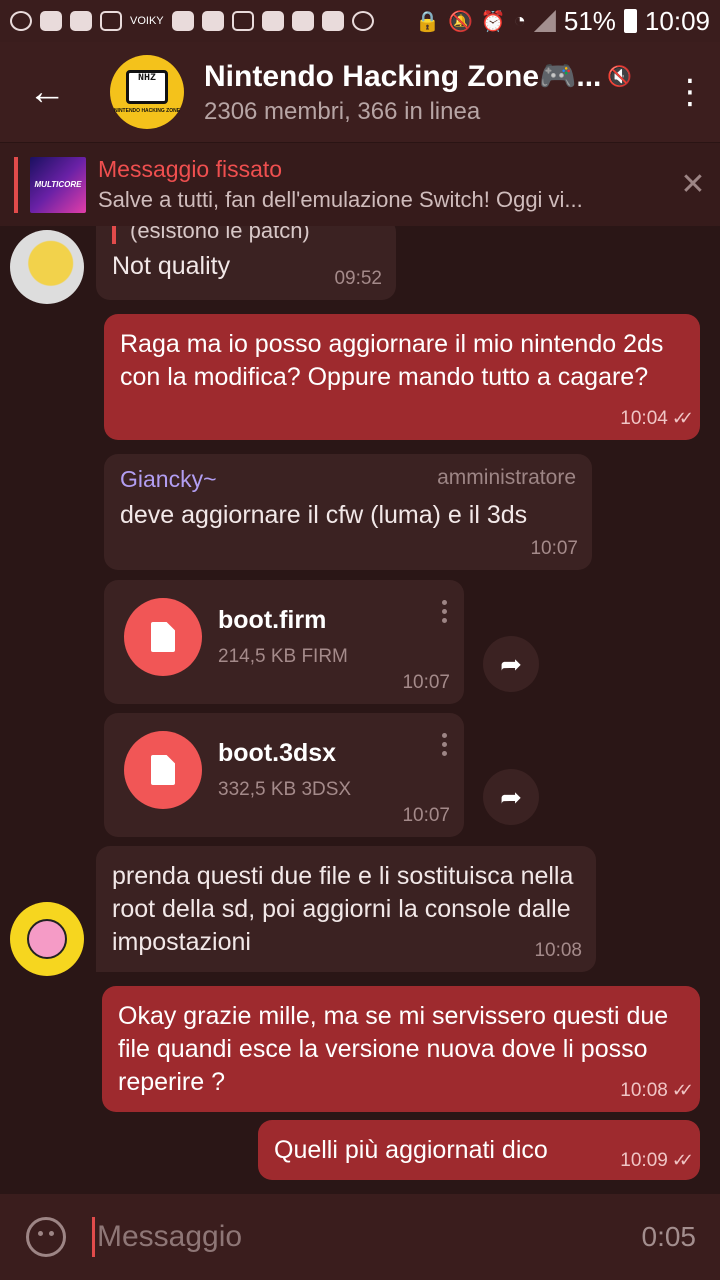  I want to click on message-input, so click(369, 1237).